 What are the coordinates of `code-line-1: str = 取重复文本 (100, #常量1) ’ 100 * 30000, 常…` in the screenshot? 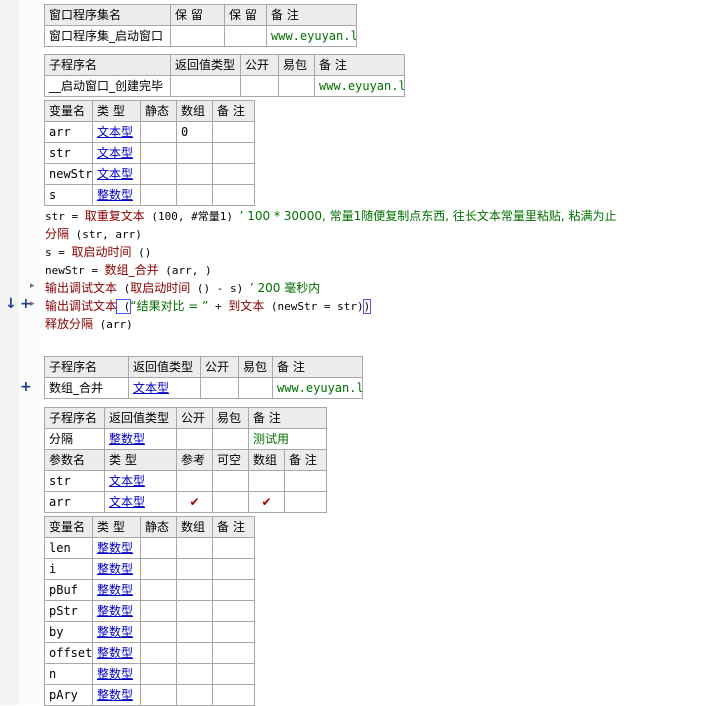 It's located at (331, 216).